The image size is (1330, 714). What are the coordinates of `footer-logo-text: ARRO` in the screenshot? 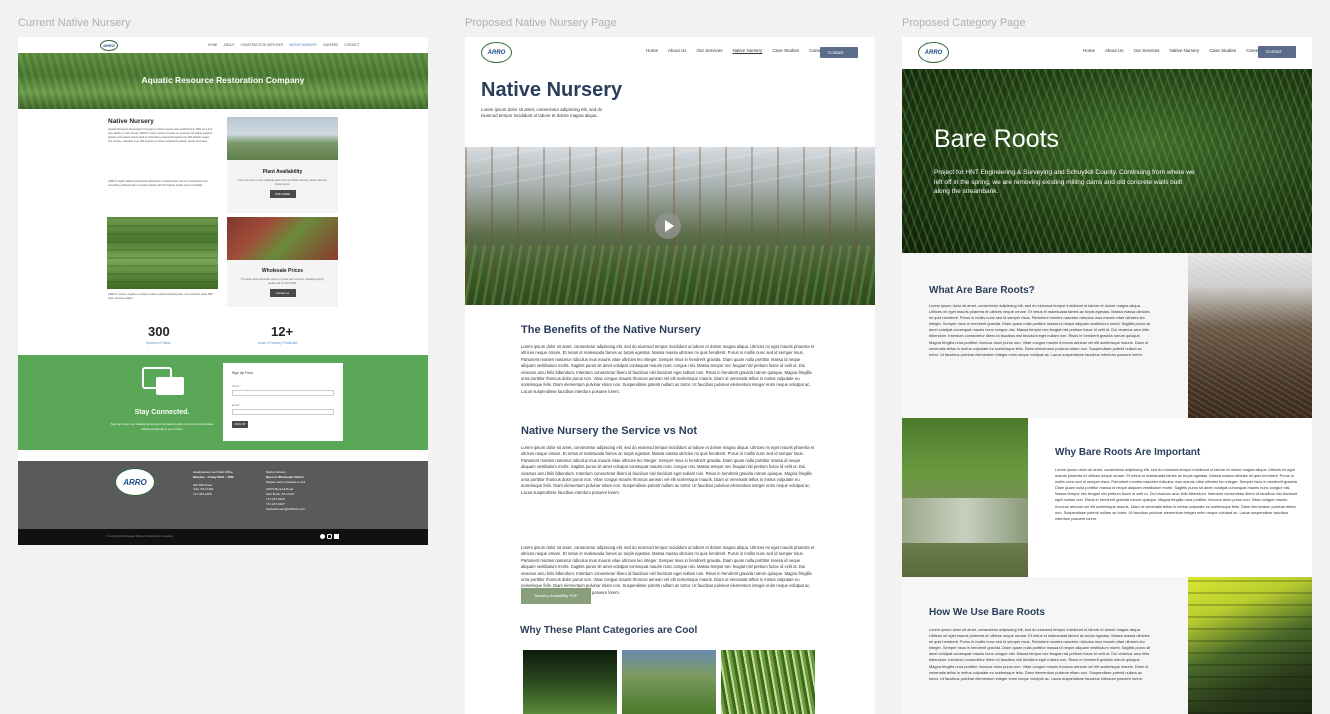 It's located at (135, 482).